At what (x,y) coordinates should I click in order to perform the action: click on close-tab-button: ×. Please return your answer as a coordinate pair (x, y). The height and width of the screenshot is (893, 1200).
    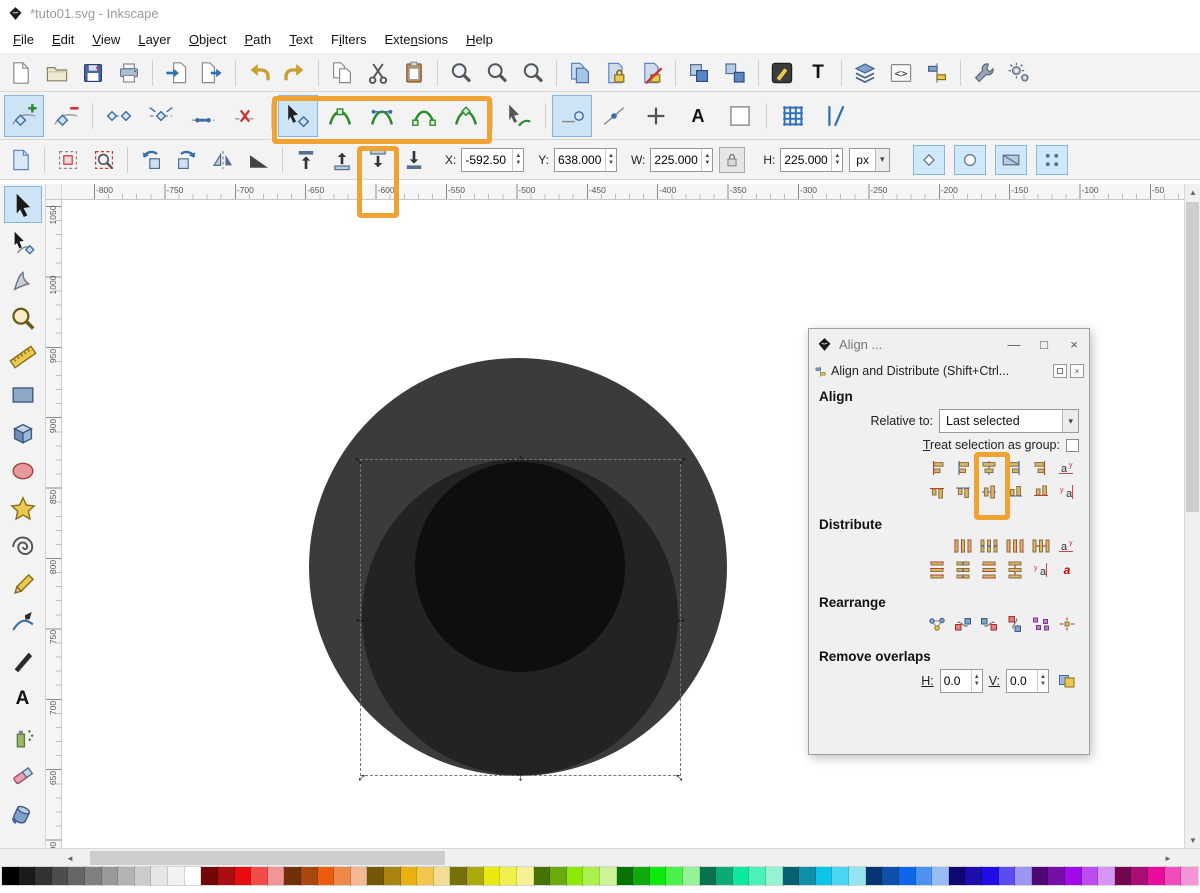
    Looking at the image, I should click on (1077, 371).